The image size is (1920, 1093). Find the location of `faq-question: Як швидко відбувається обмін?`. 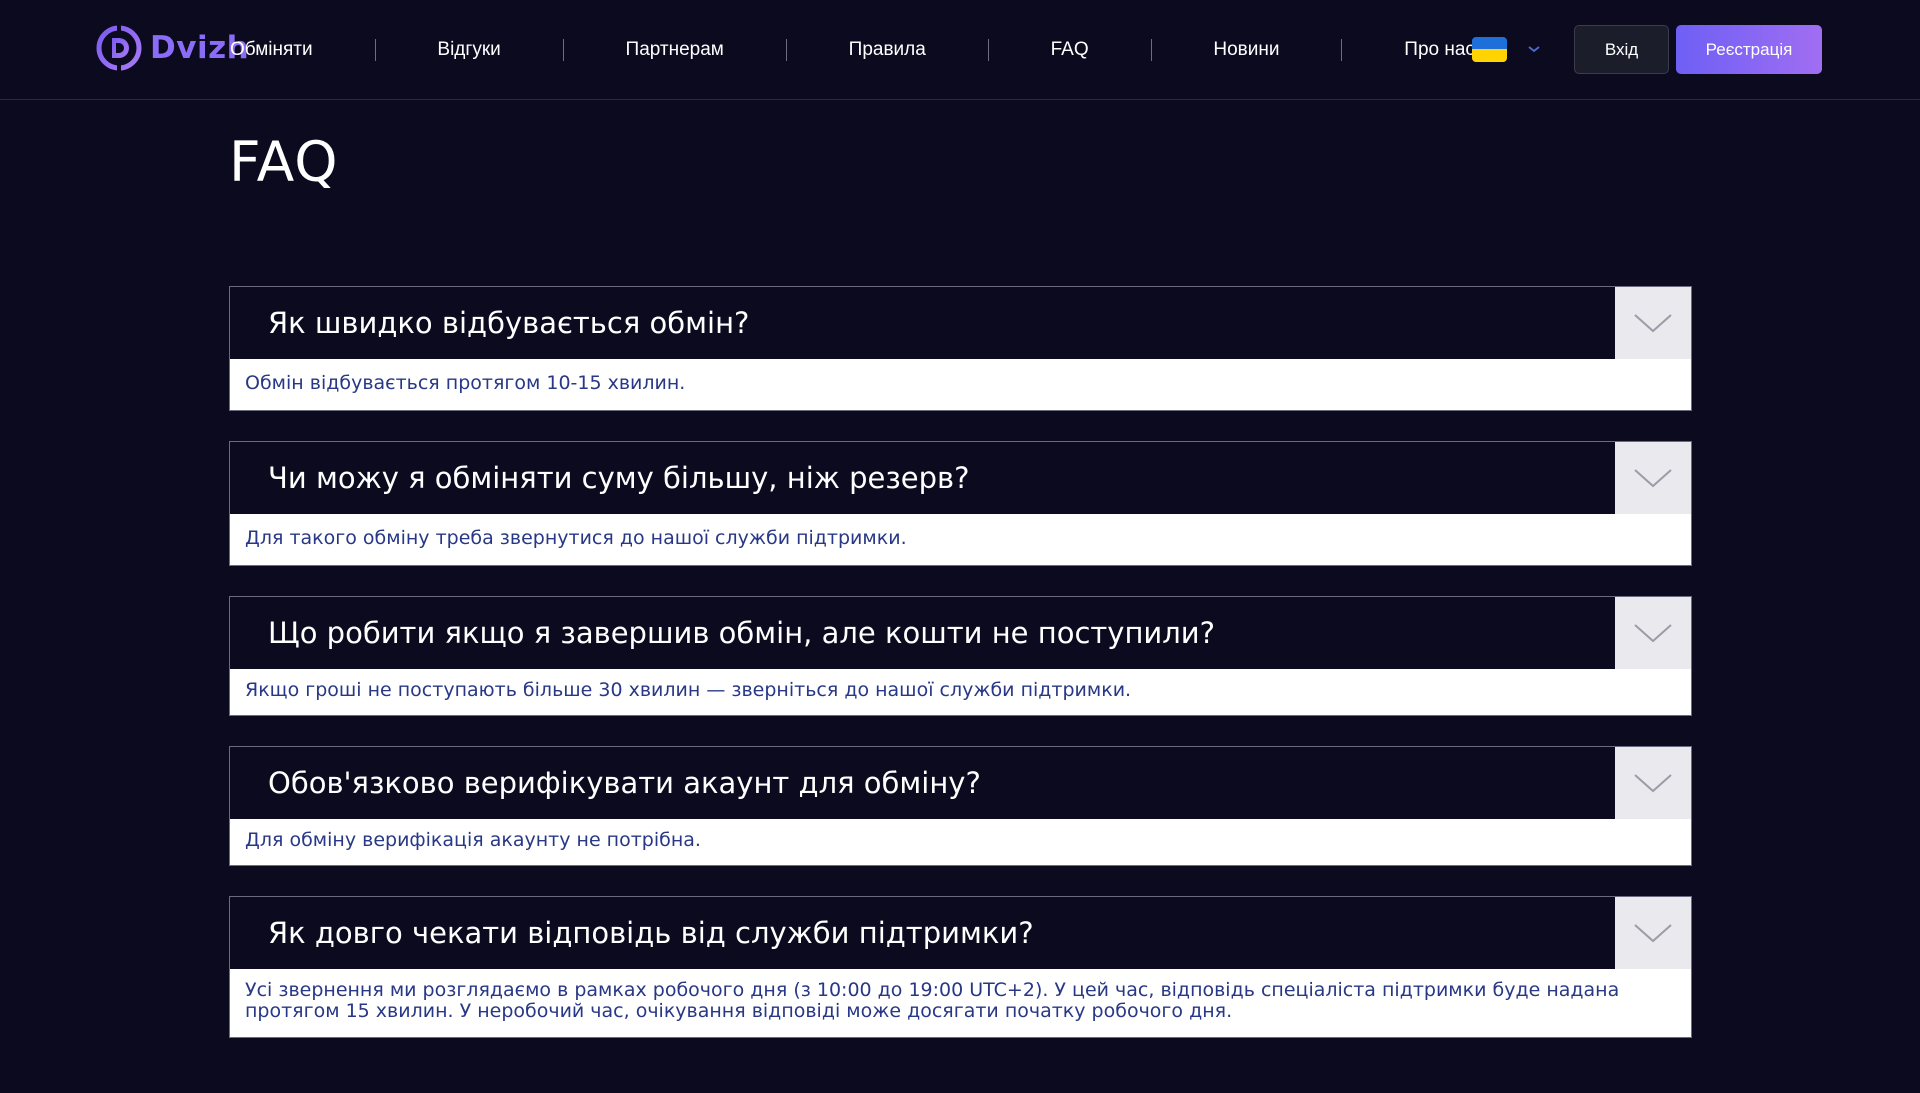

faq-question: Як швидко відбувається обмін? is located at coordinates (960, 323).